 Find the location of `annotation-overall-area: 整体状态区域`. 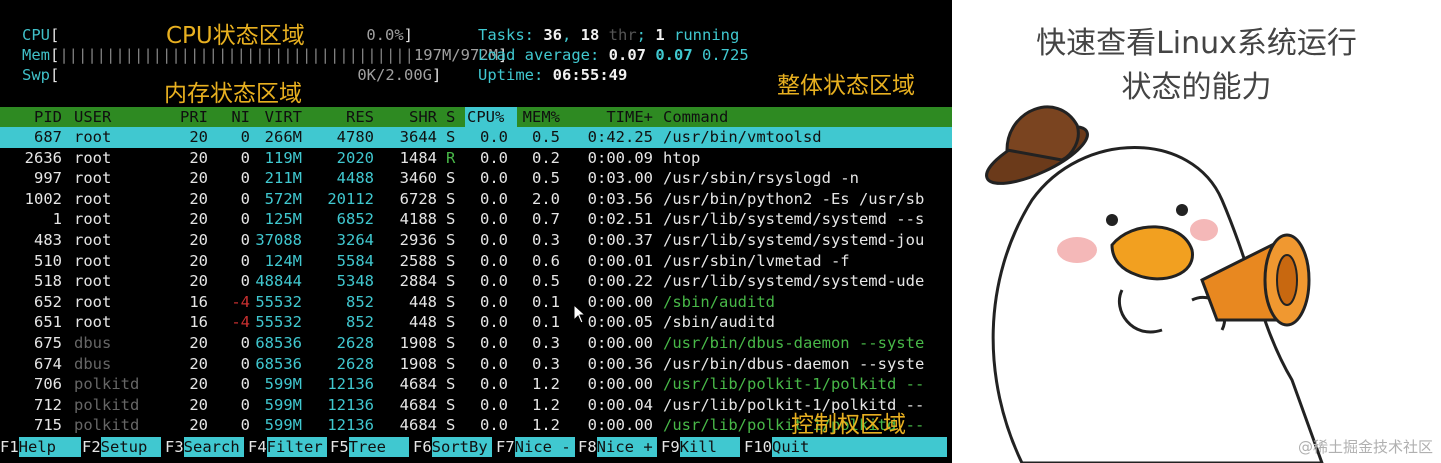

annotation-overall-area: 整体状态区域 is located at coordinates (846, 86).